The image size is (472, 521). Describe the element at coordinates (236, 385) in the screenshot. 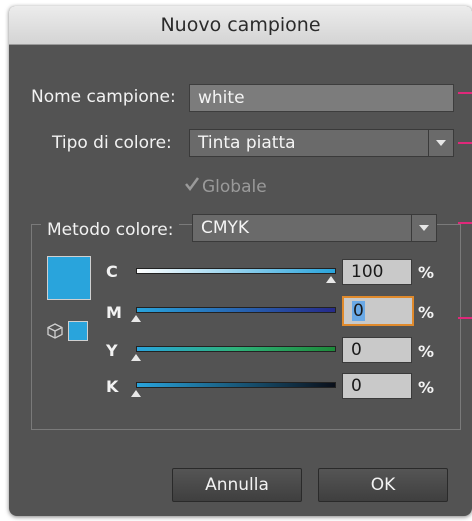

I see `slider-track-black` at that location.